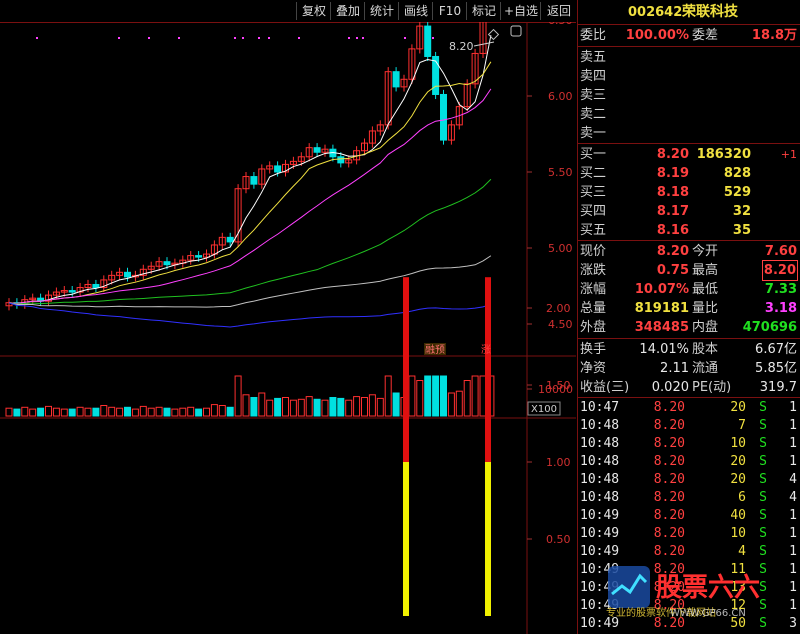  Describe the element at coordinates (483, 11) in the screenshot. I see `mark-button: 标记` at that location.